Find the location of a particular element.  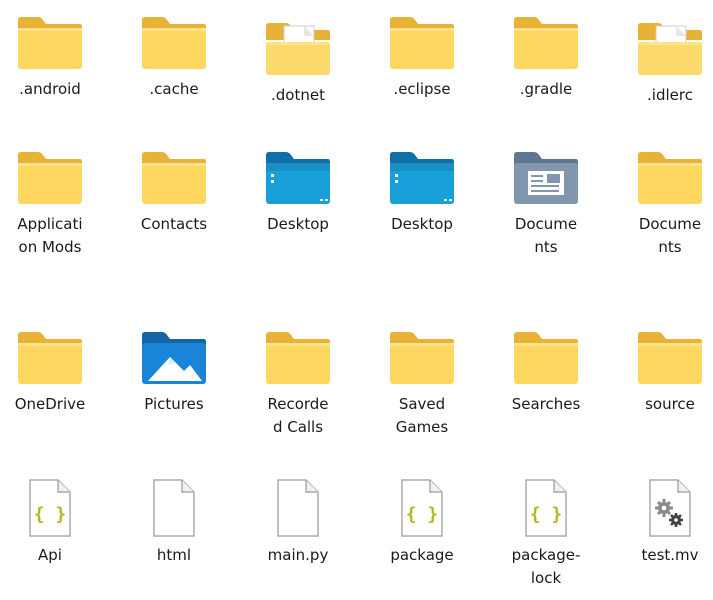

recorded-calls-folder: Recorde d Calls is located at coordinates (298, 385).